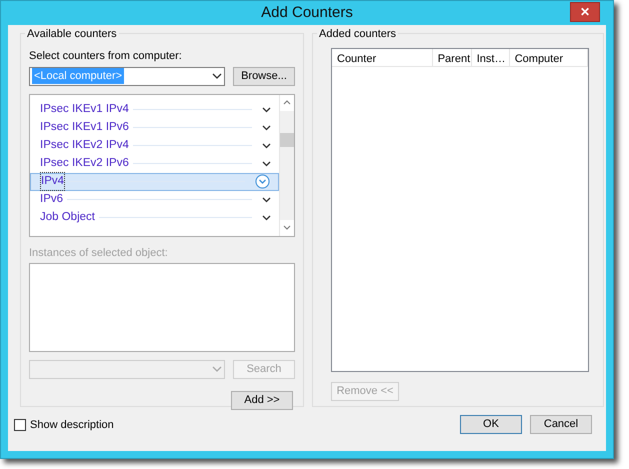 This screenshot has height=469, width=629. What do you see at coordinates (549, 57) in the screenshot?
I see `column-header: Computer` at bounding box center [549, 57].